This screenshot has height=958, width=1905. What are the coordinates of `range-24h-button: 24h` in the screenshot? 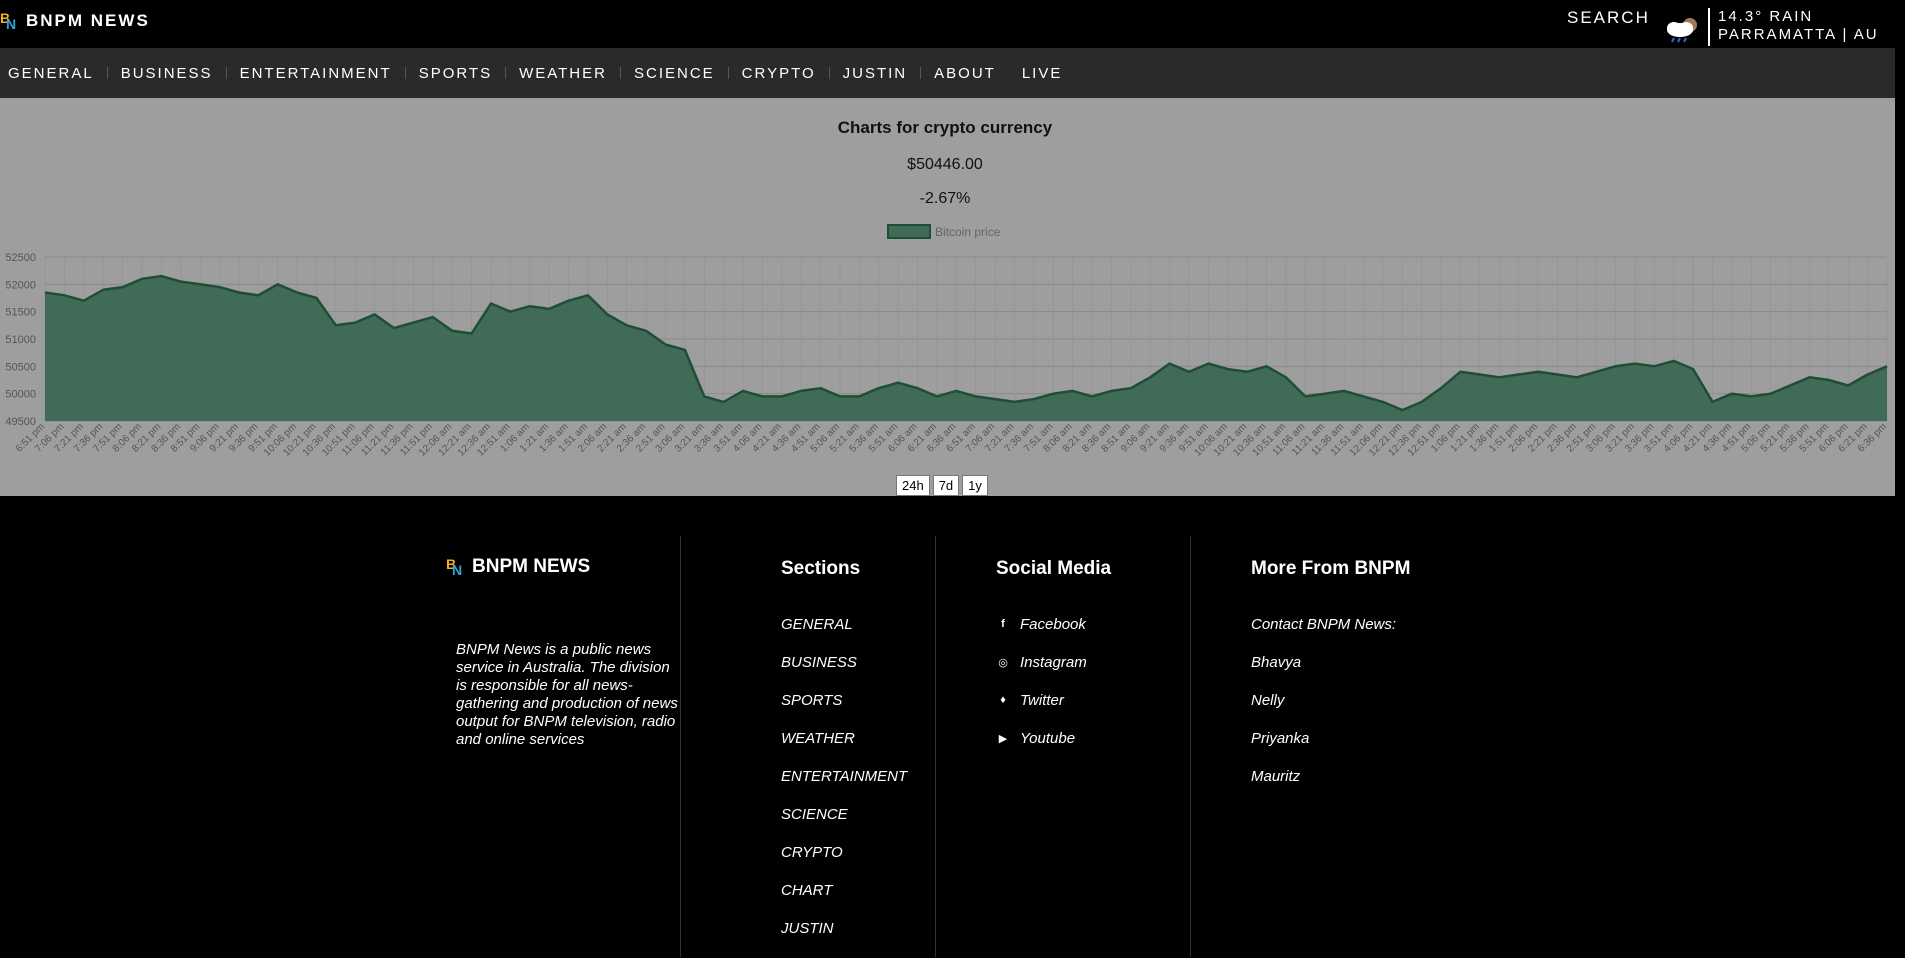 It's located at (913, 485).